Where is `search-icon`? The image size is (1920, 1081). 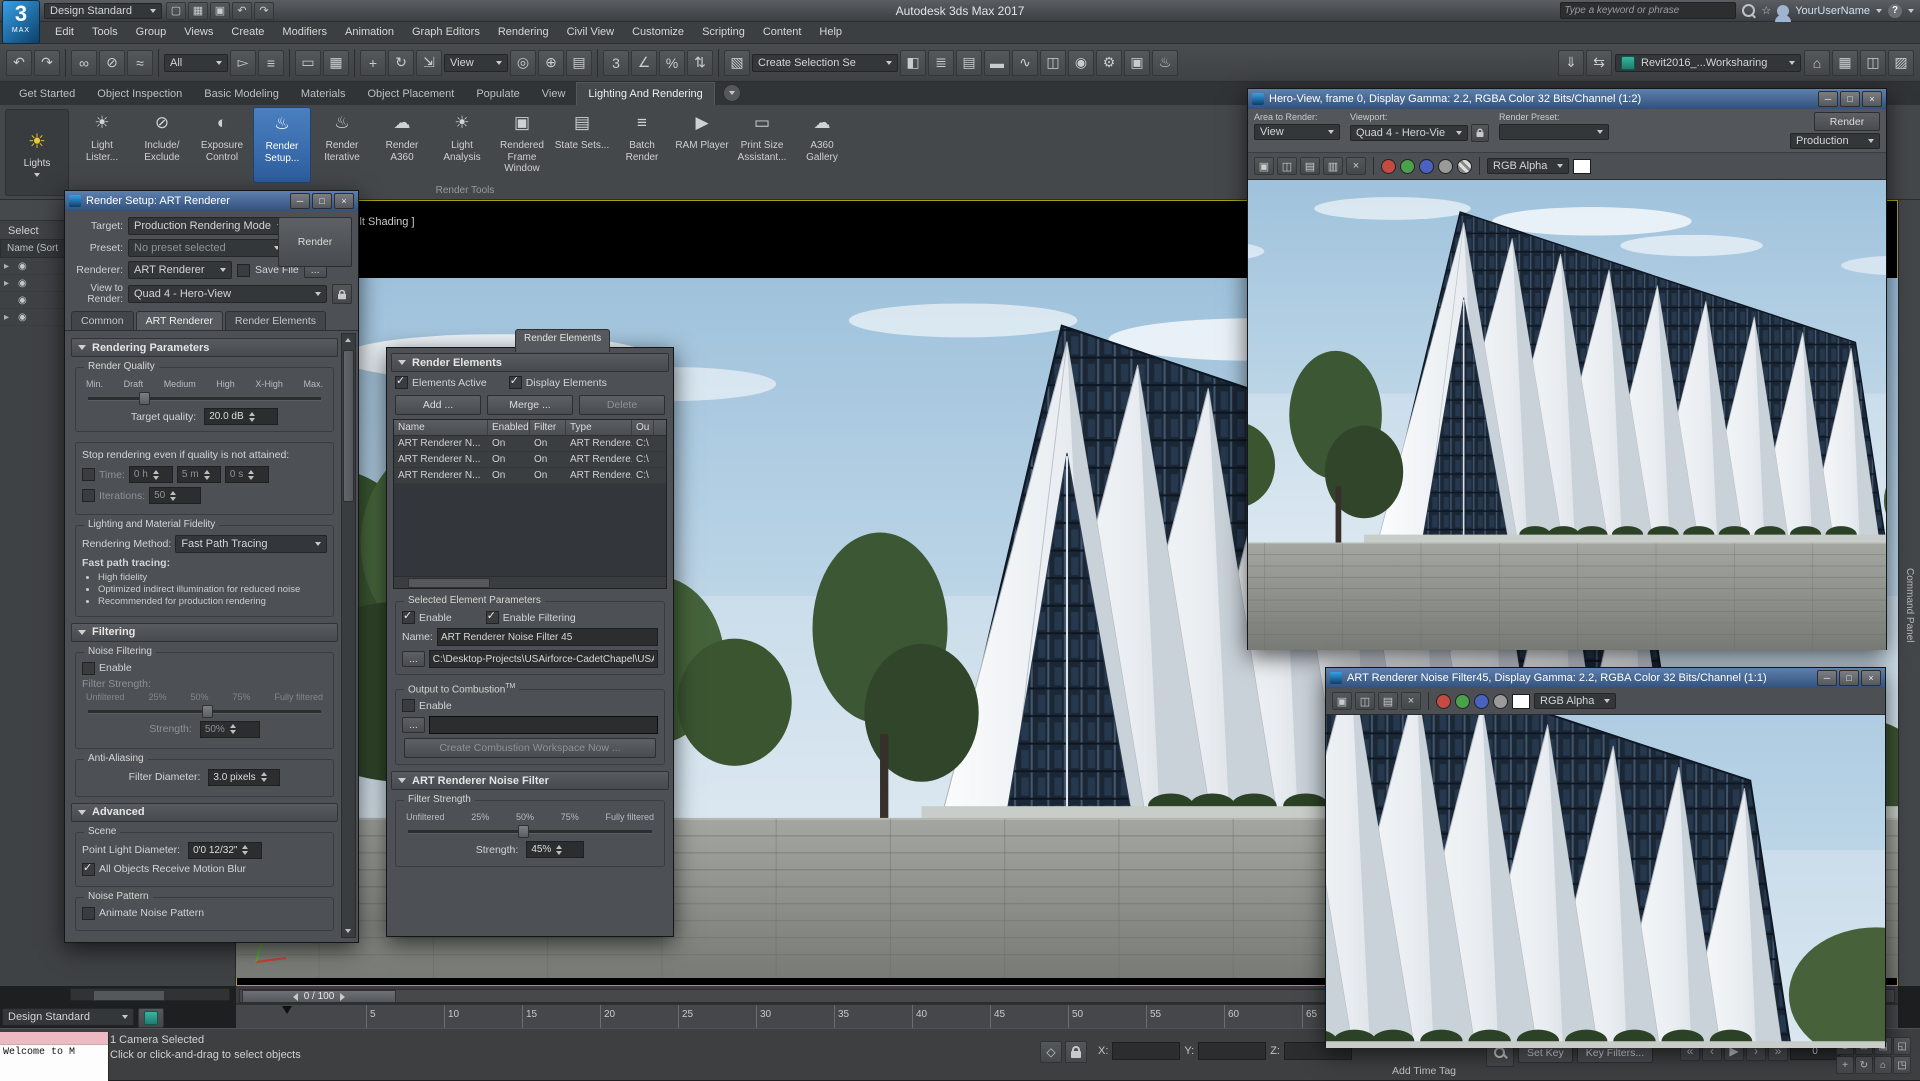
search-icon is located at coordinates (1749, 10).